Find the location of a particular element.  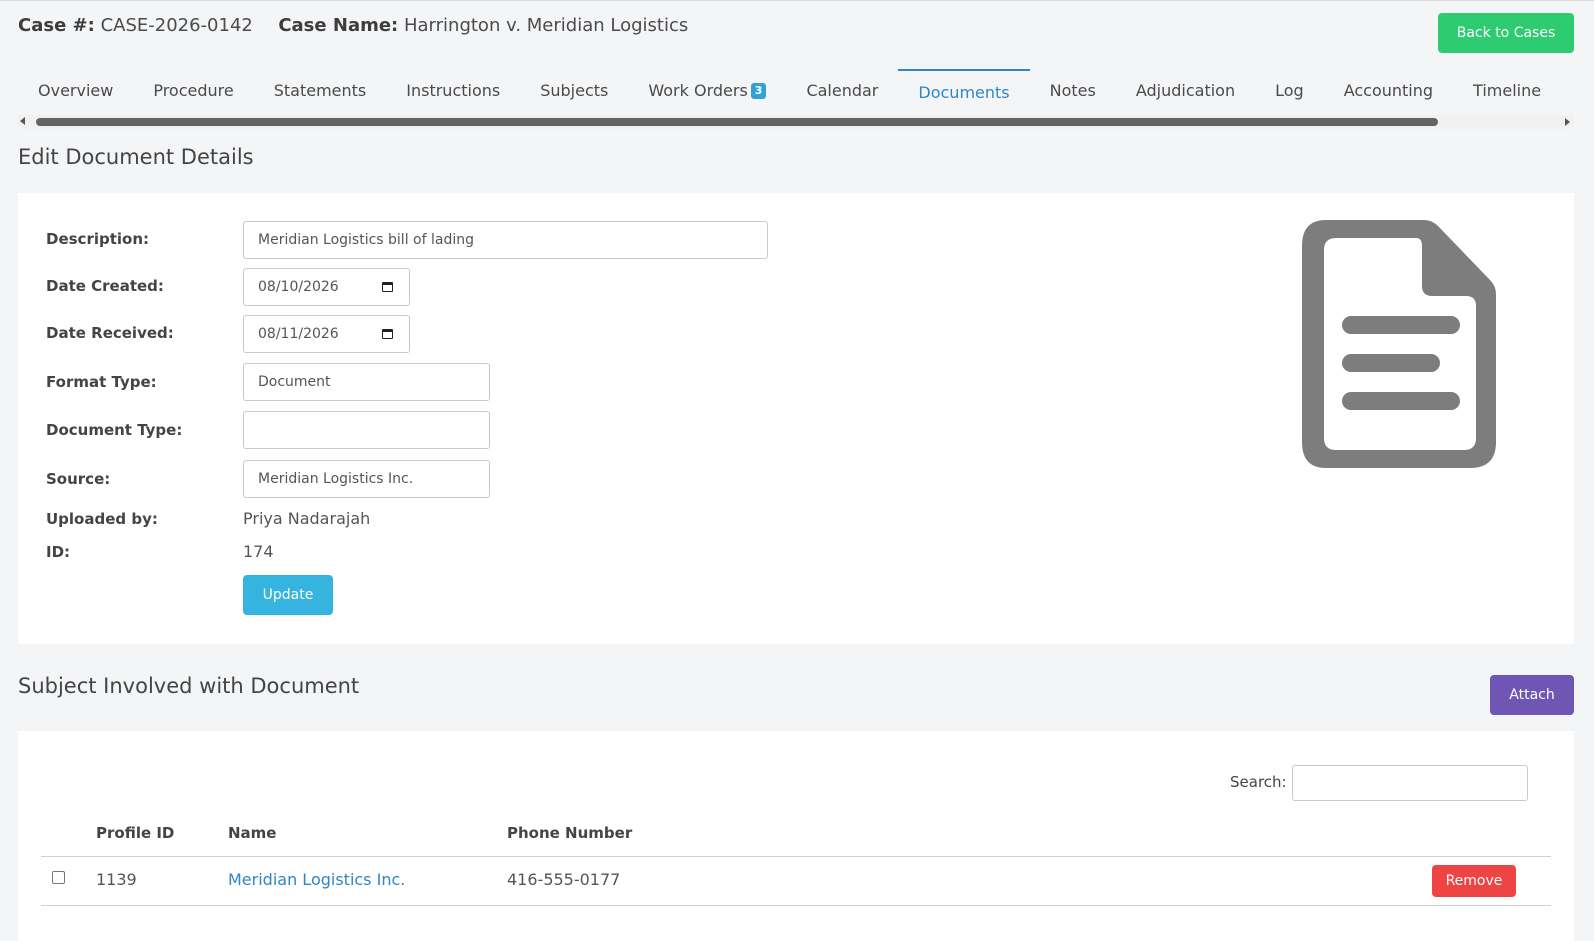

tab-label: Accounting is located at coordinates (1388, 90).